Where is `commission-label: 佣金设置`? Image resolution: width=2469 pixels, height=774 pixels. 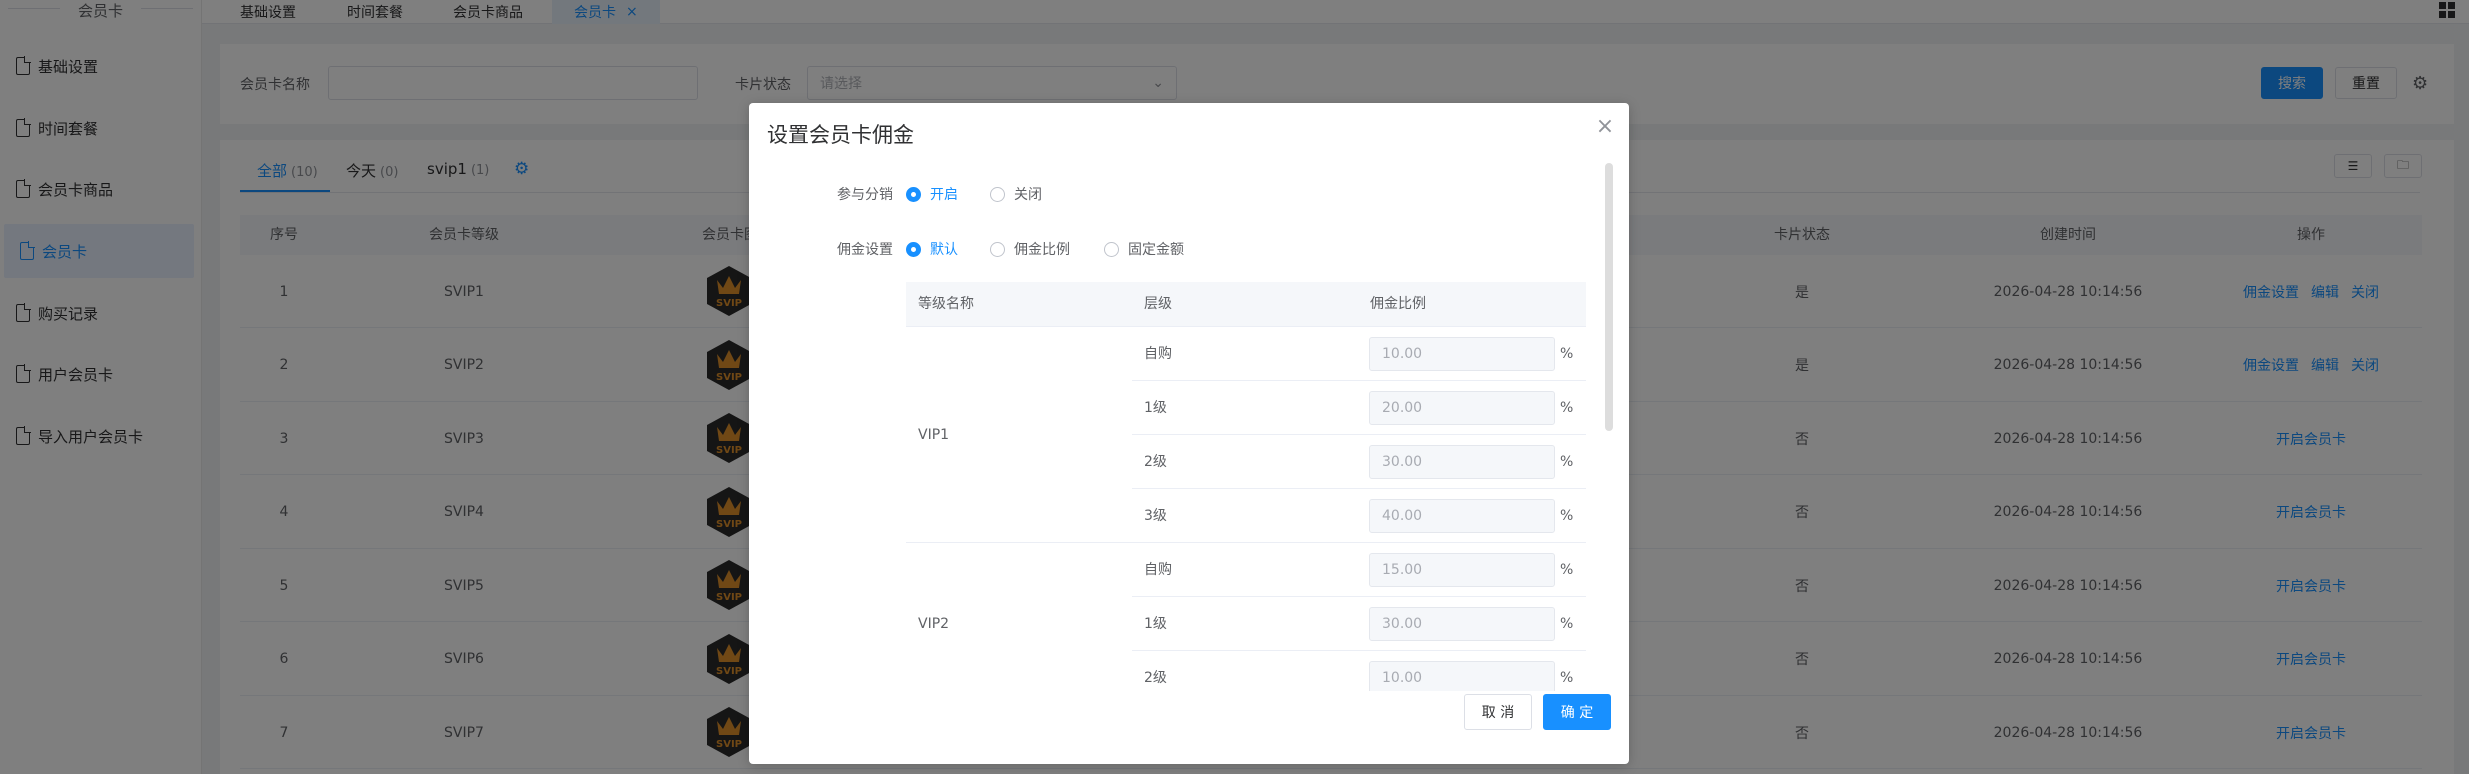
commission-label: 佣金设置 is located at coordinates (865, 250).